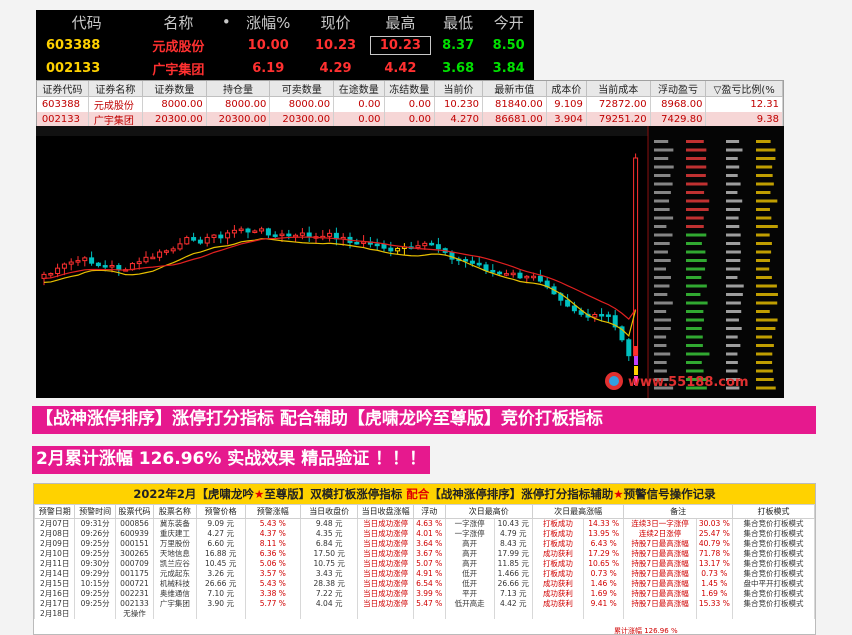 The image size is (852, 635). What do you see at coordinates (514, 104) in the screenshot?
I see `position-cell: 81840.00` at bounding box center [514, 104].